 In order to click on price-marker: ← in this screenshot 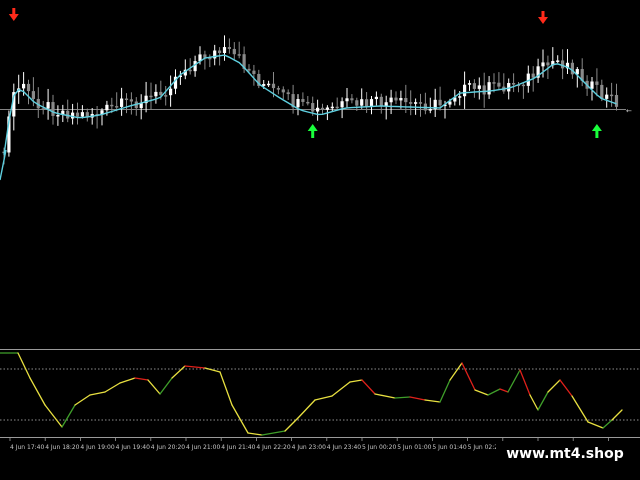, I will do `click(629, 111)`.